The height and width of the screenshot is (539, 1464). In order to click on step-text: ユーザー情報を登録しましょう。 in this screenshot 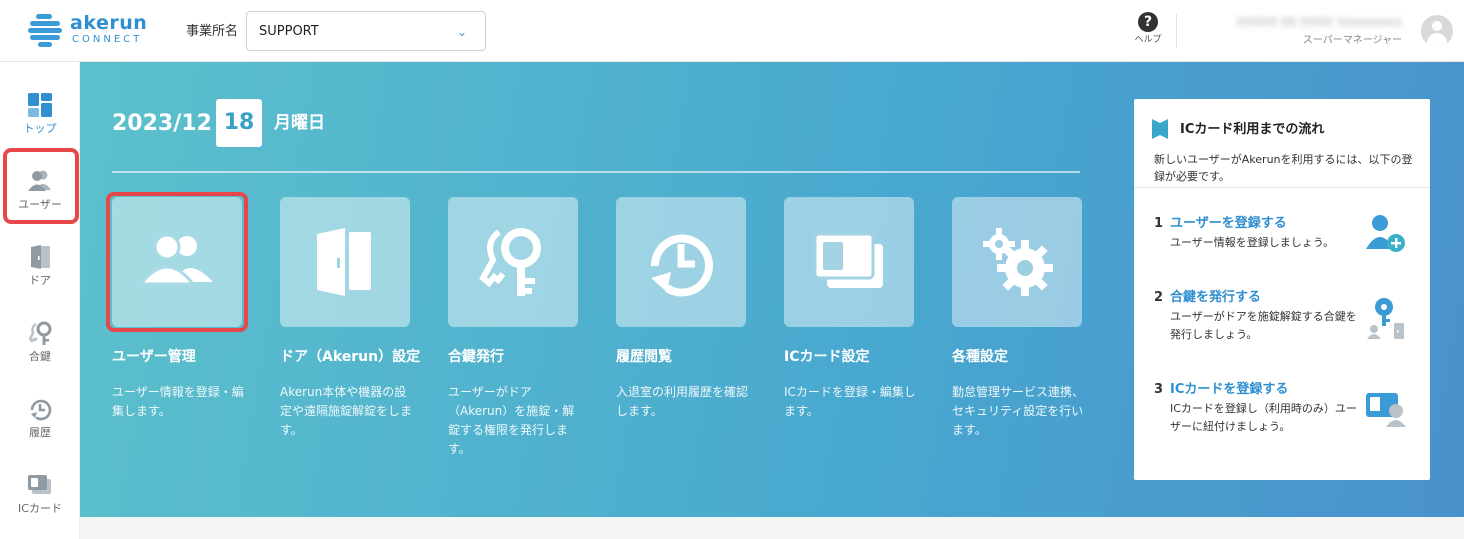, I will do `click(1252, 242)`.